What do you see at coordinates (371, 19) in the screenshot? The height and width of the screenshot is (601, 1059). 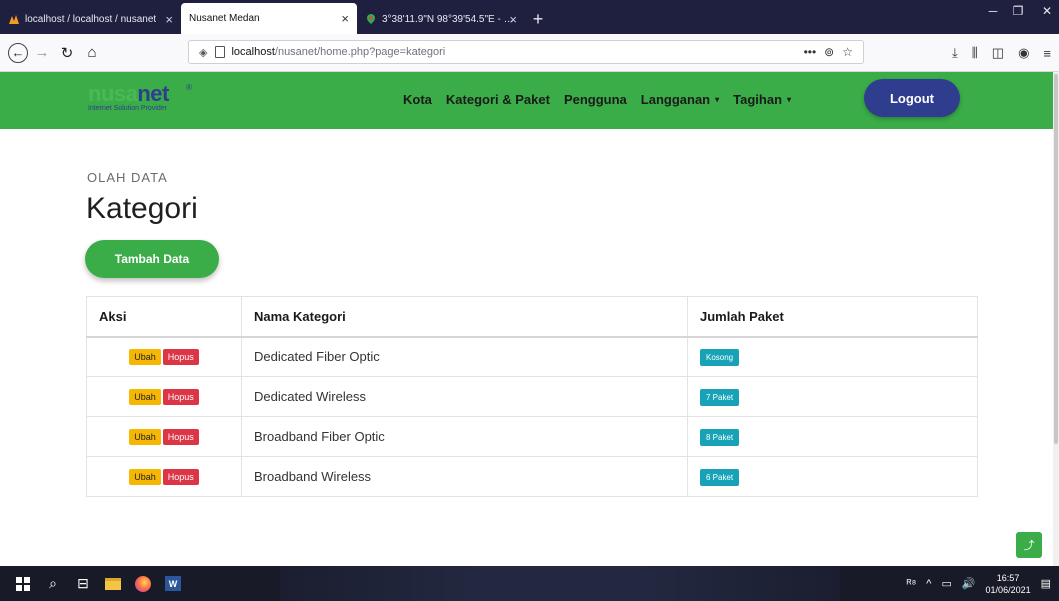 I see `map-pin-icon` at bounding box center [371, 19].